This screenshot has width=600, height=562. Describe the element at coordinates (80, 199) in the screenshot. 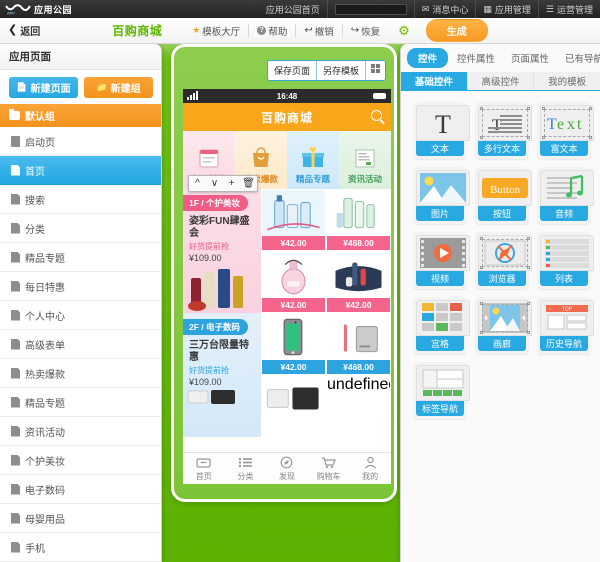

I see `sidebar-page-item: 搜索` at that location.